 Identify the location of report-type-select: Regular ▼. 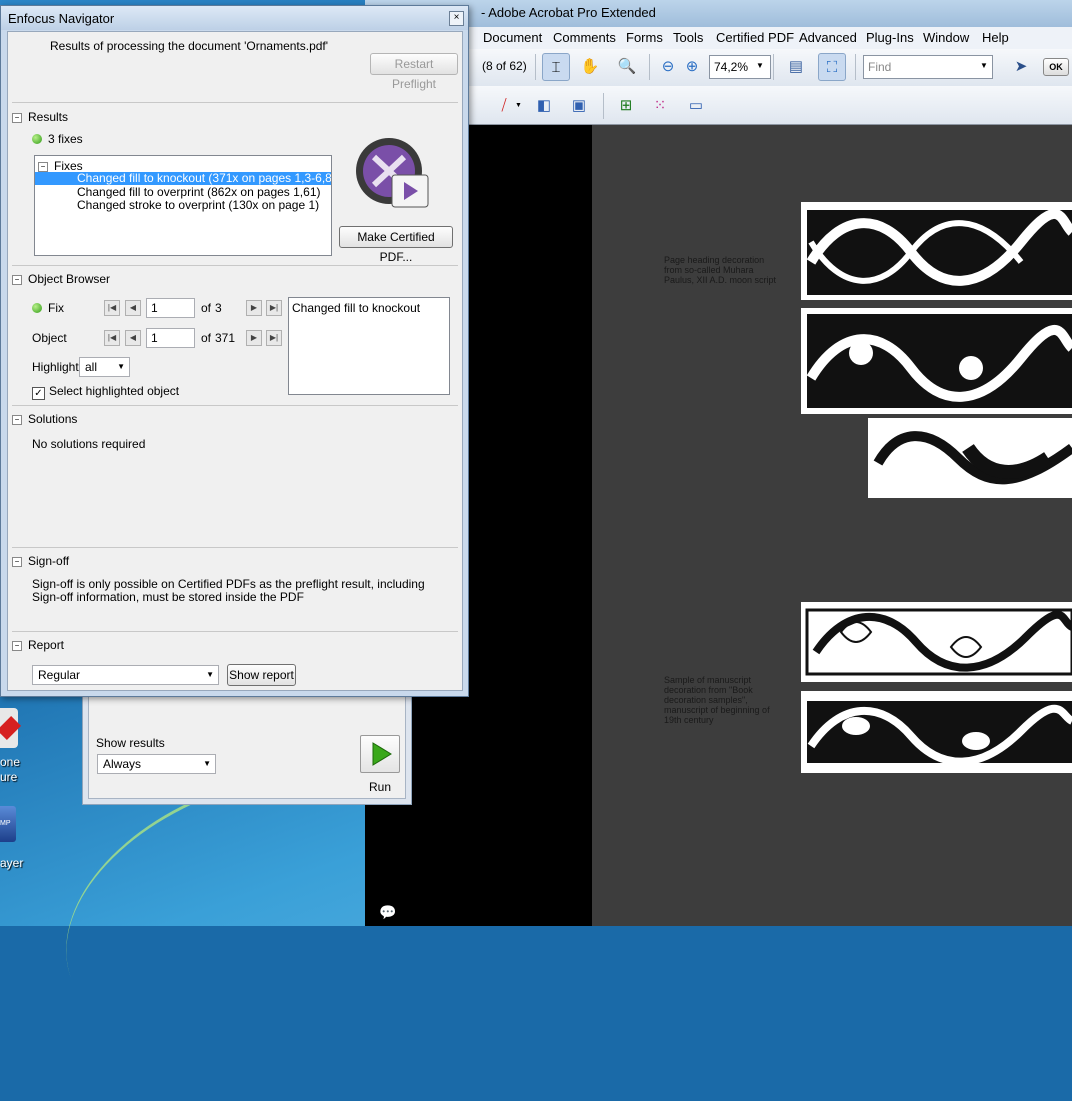
(125, 675).